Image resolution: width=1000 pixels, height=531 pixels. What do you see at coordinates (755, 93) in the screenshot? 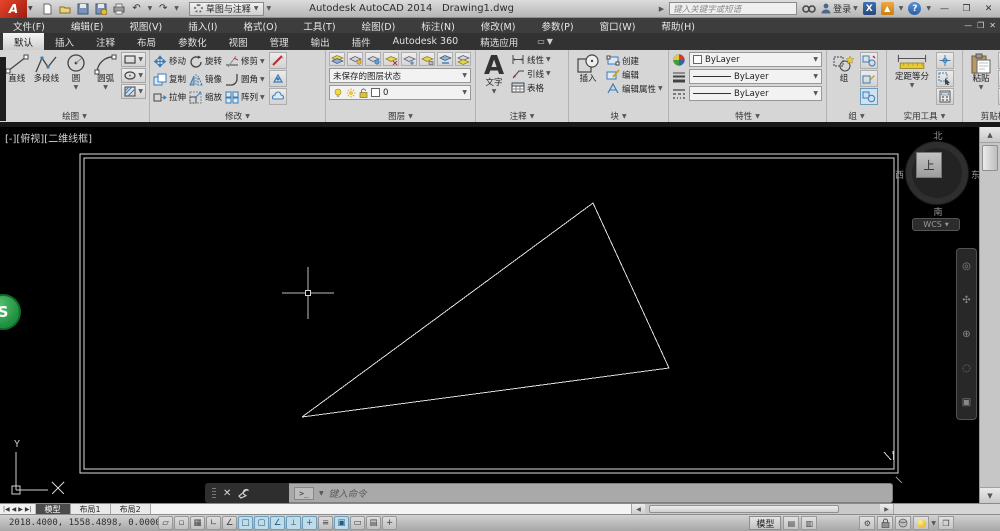
I see `linetype-dropdown: ByLayer ▼` at bounding box center [755, 93].